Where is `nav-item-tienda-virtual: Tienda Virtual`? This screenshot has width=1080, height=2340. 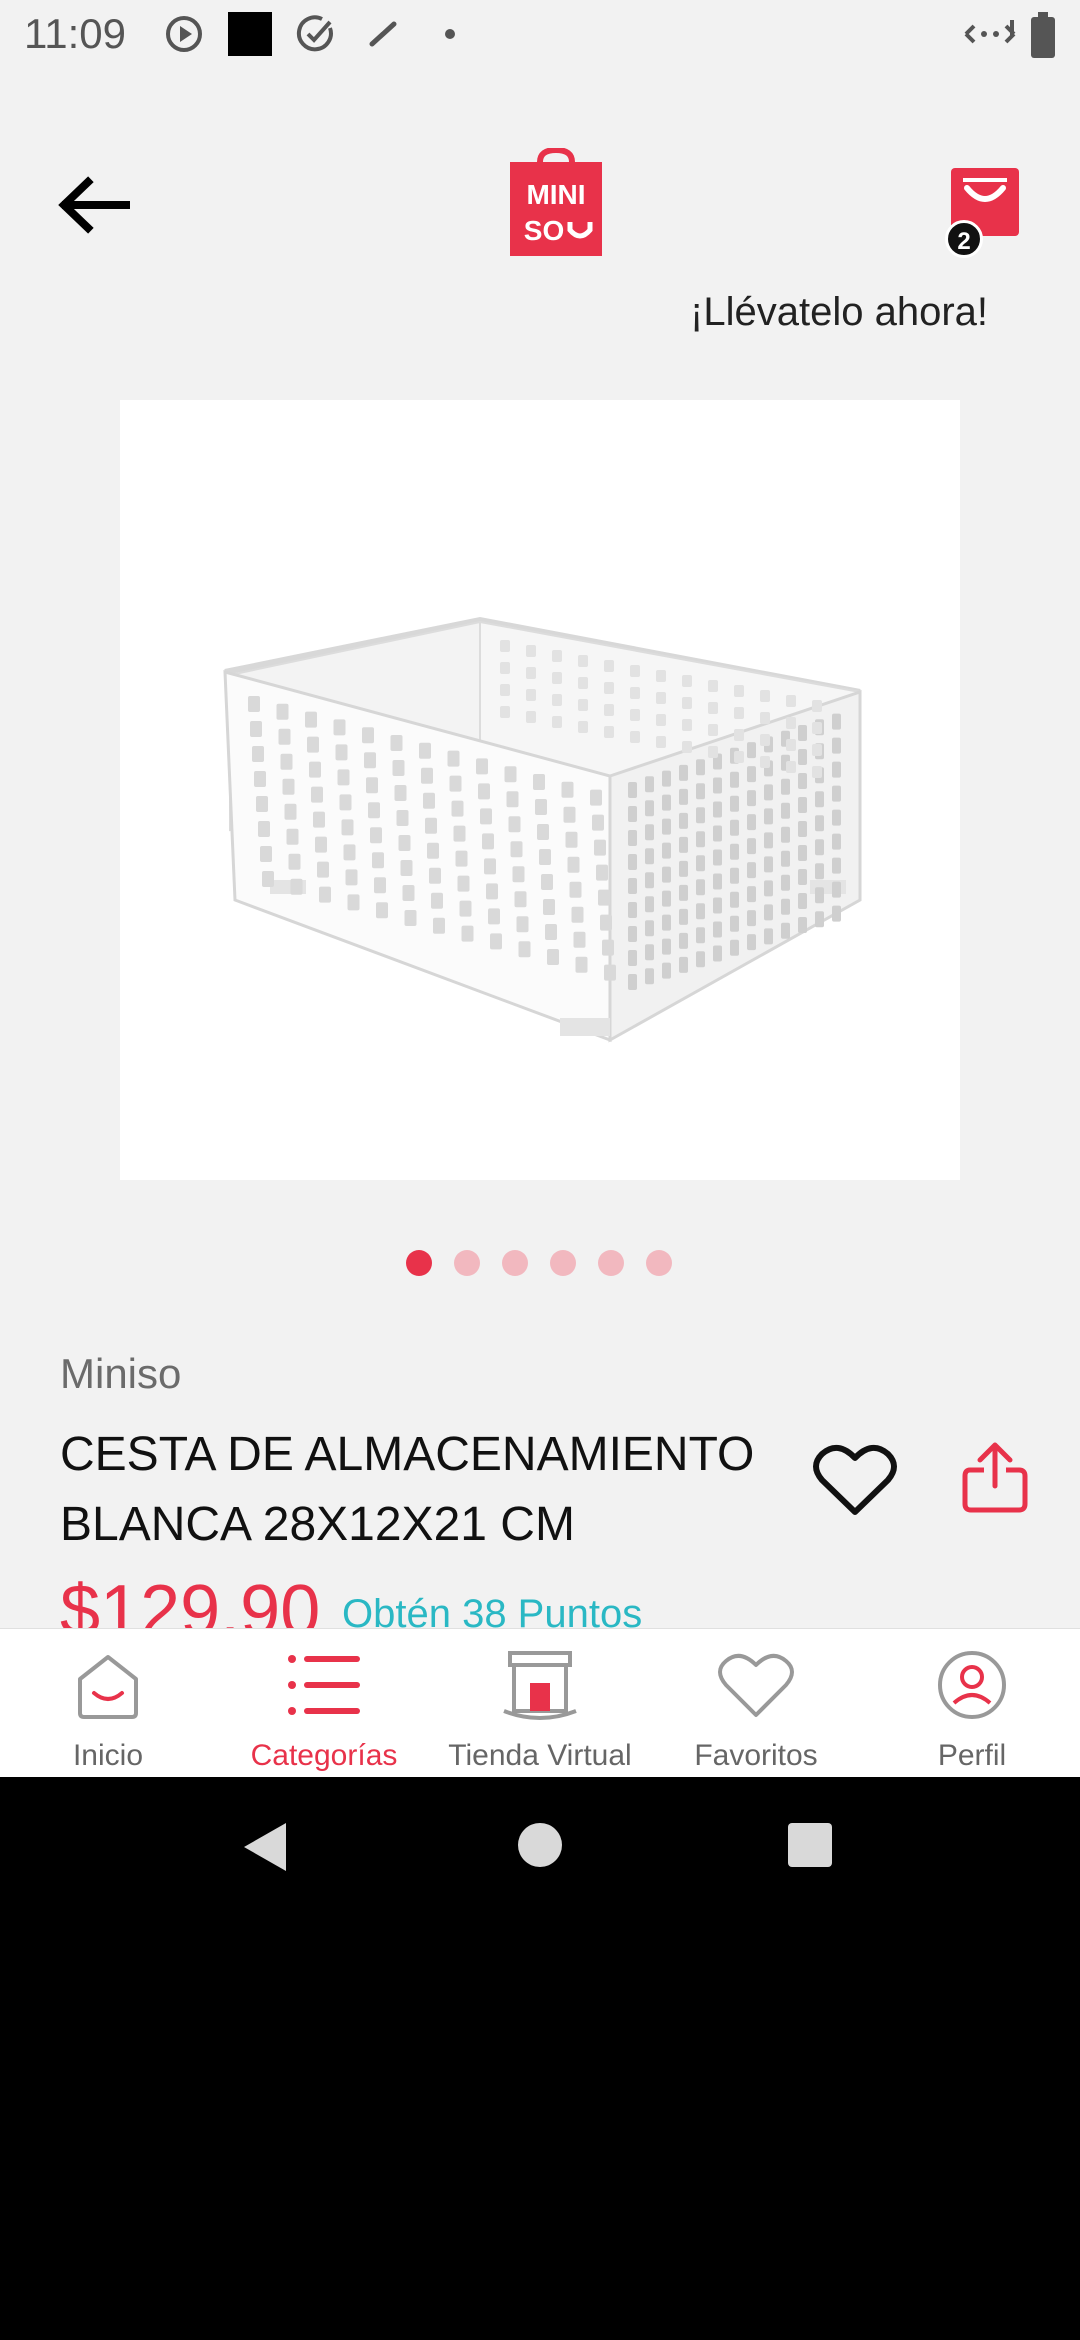
nav-item-tienda-virtual: Tienda Virtual is located at coordinates (540, 1703).